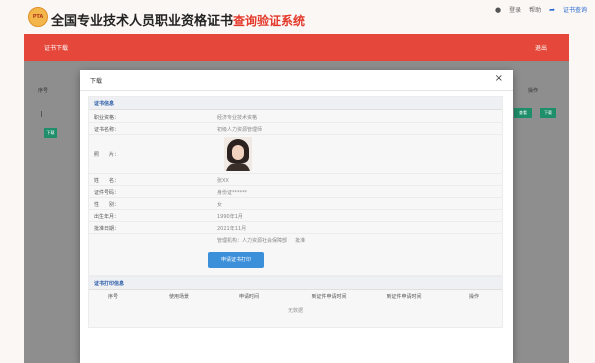  Describe the element at coordinates (41, 114) in the screenshot. I see `bg-divider` at that location.